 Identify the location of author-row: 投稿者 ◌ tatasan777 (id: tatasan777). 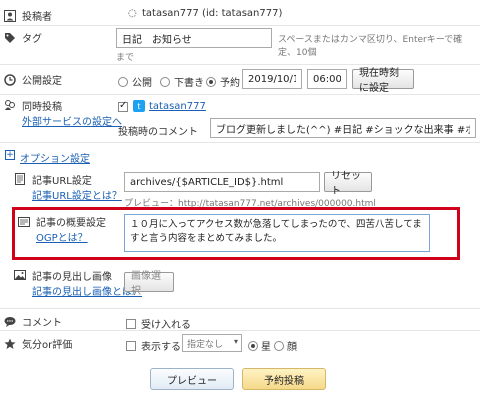
(240, 14).